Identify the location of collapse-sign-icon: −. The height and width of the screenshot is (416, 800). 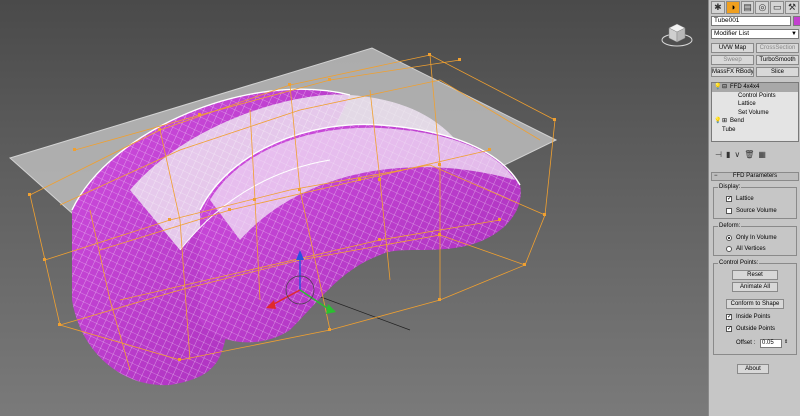
(716, 176).